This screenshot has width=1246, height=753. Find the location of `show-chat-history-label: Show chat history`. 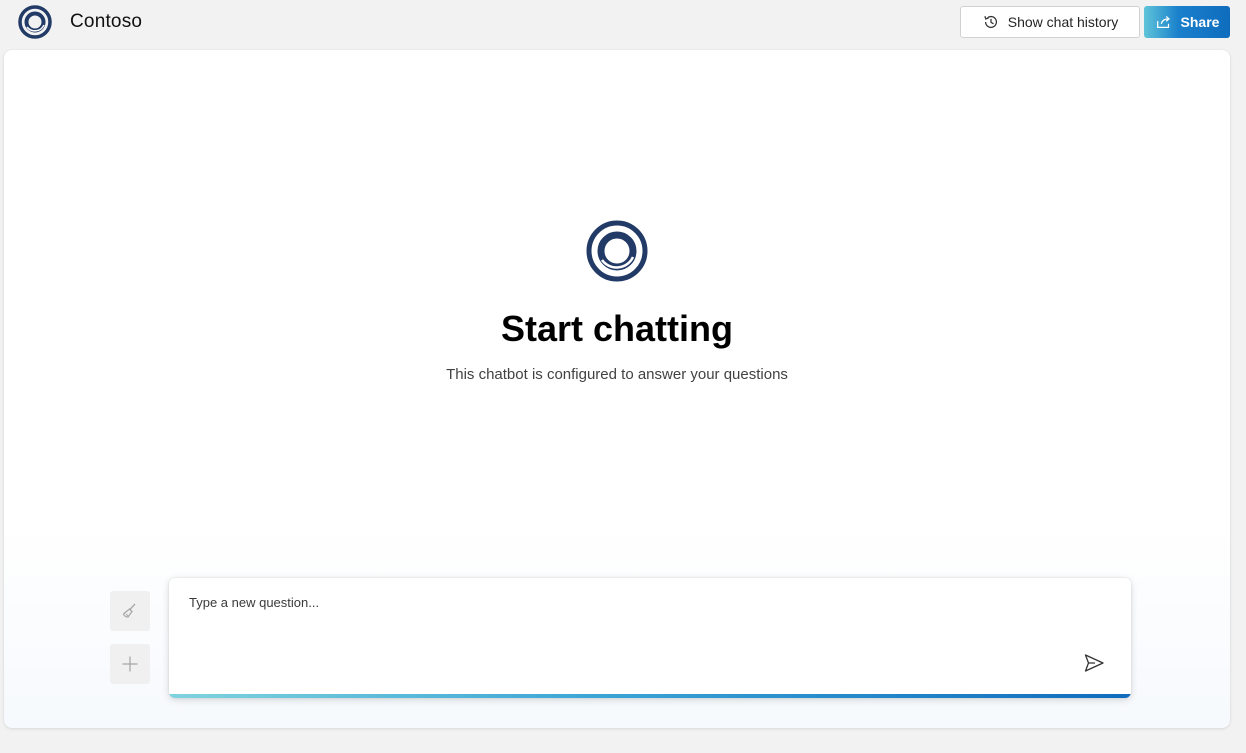

show-chat-history-label: Show chat history is located at coordinates (1063, 22).